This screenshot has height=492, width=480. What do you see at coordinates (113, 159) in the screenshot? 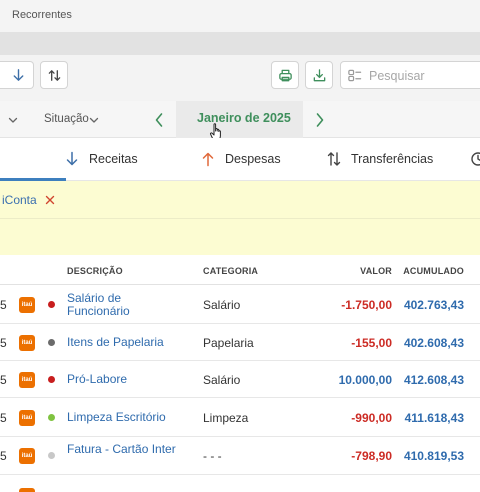
I see `tab-receitas-label: Receitas` at bounding box center [113, 159].